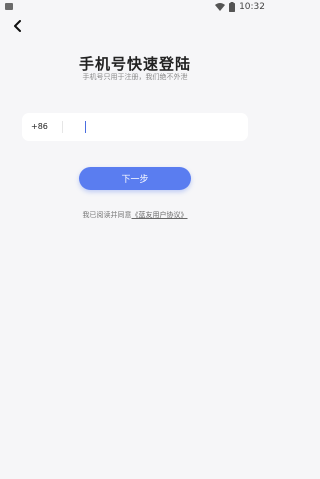 This screenshot has height=479, width=320. I want to click on phone-input, so click(160, 127).